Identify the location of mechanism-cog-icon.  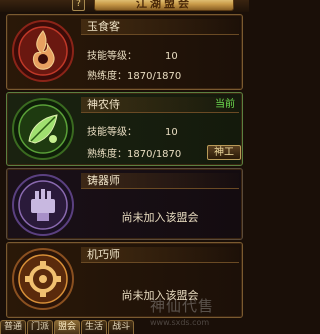
(43, 279).